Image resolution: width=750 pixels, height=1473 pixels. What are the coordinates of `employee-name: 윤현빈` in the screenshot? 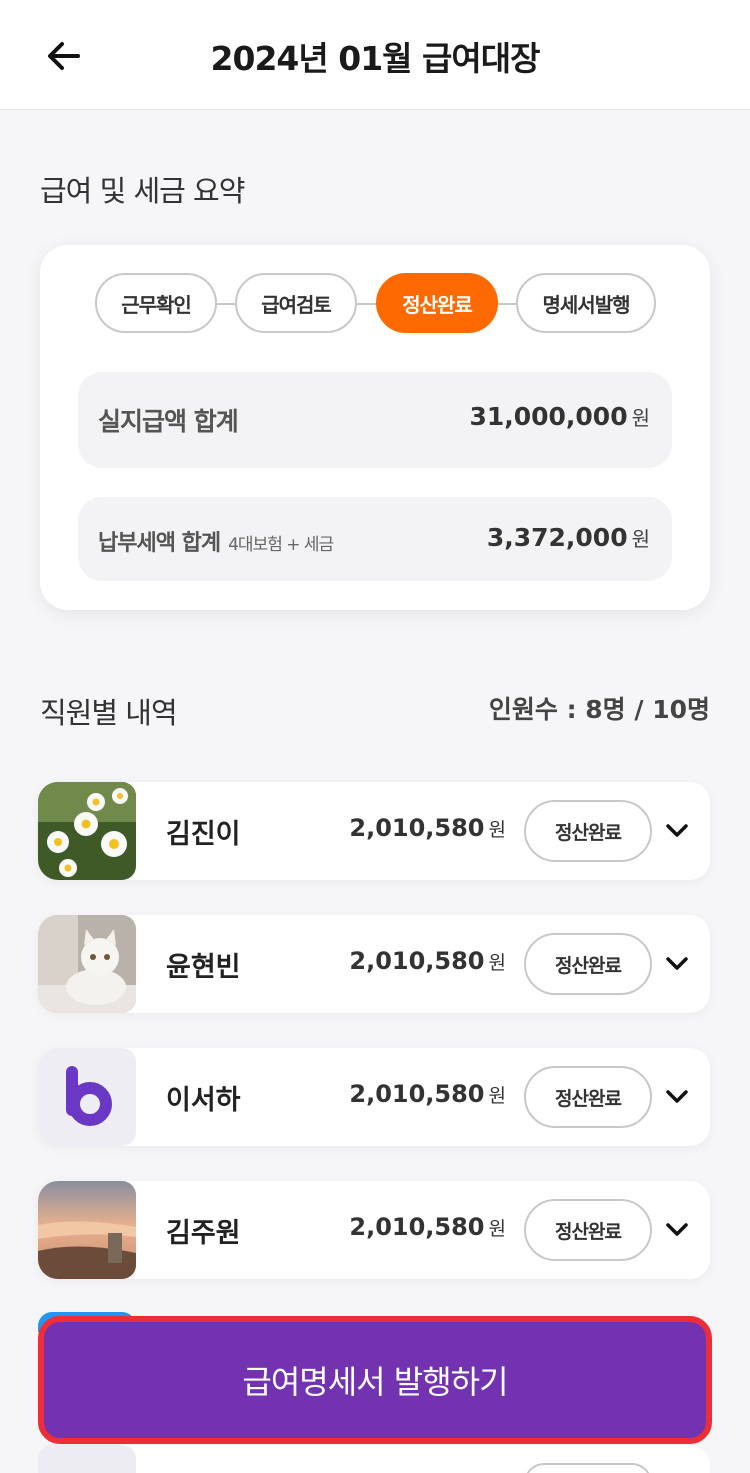 It's located at (203, 967).